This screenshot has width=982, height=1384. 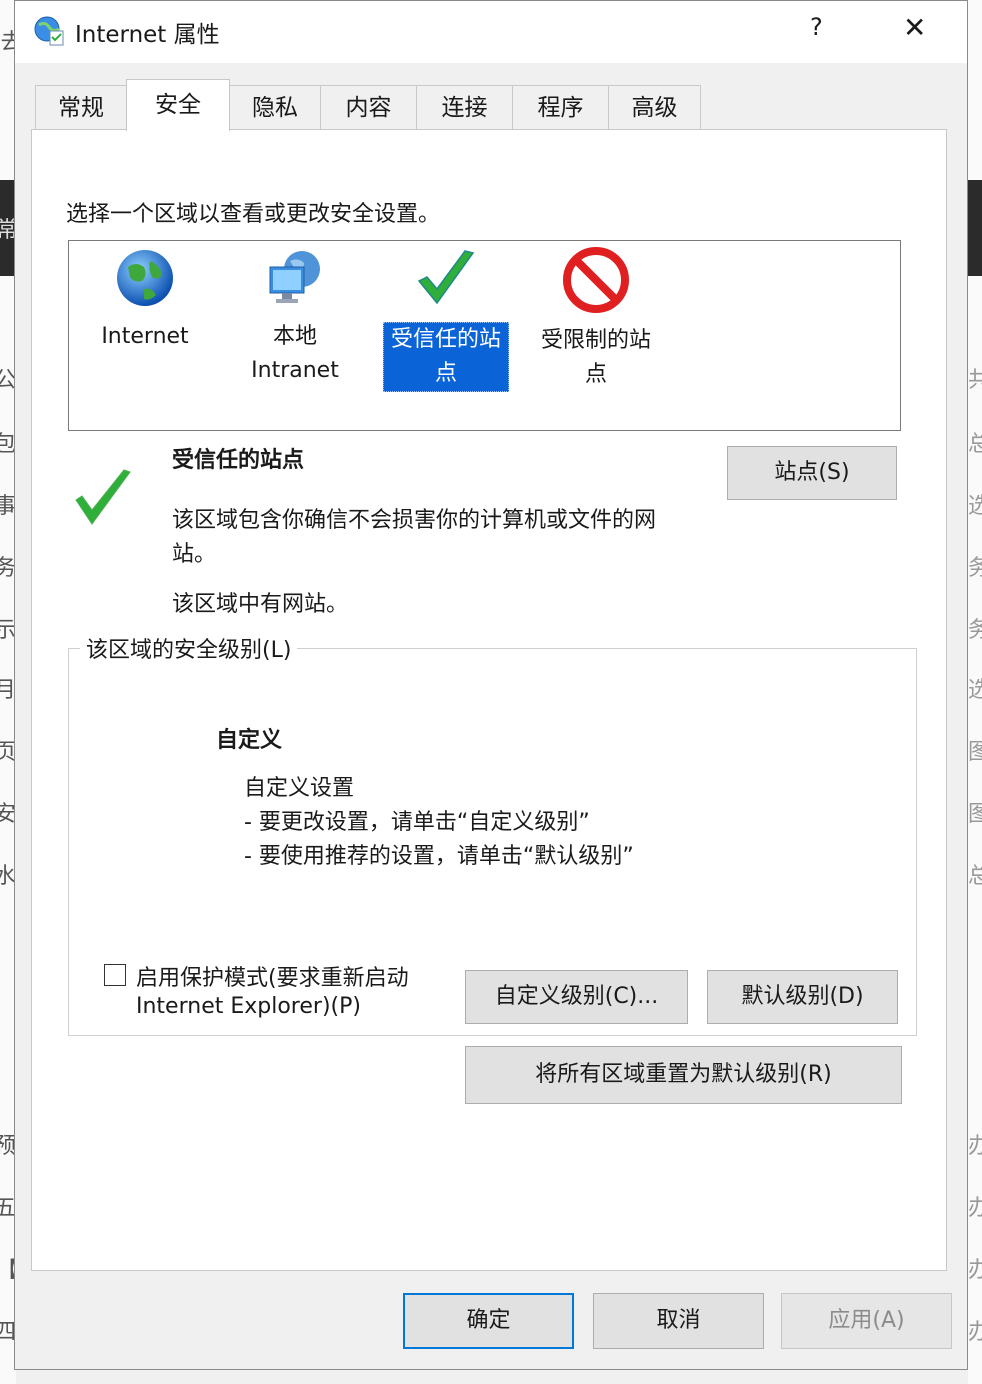 What do you see at coordinates (81, 107) in the screenshot?
I see `tab-general: 常规` at bounding box center [81, 107].